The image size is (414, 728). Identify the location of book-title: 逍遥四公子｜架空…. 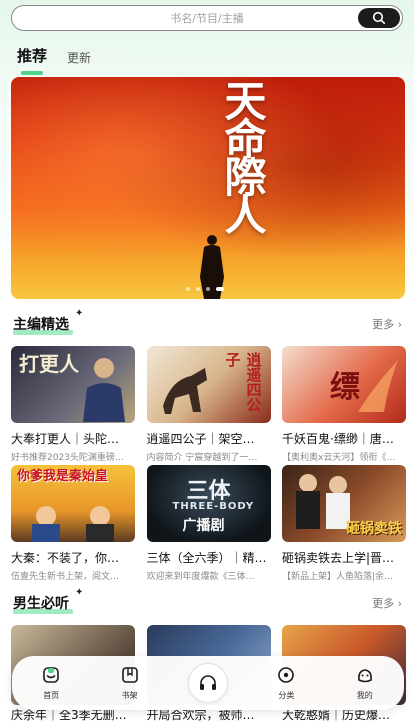
(200, 439).